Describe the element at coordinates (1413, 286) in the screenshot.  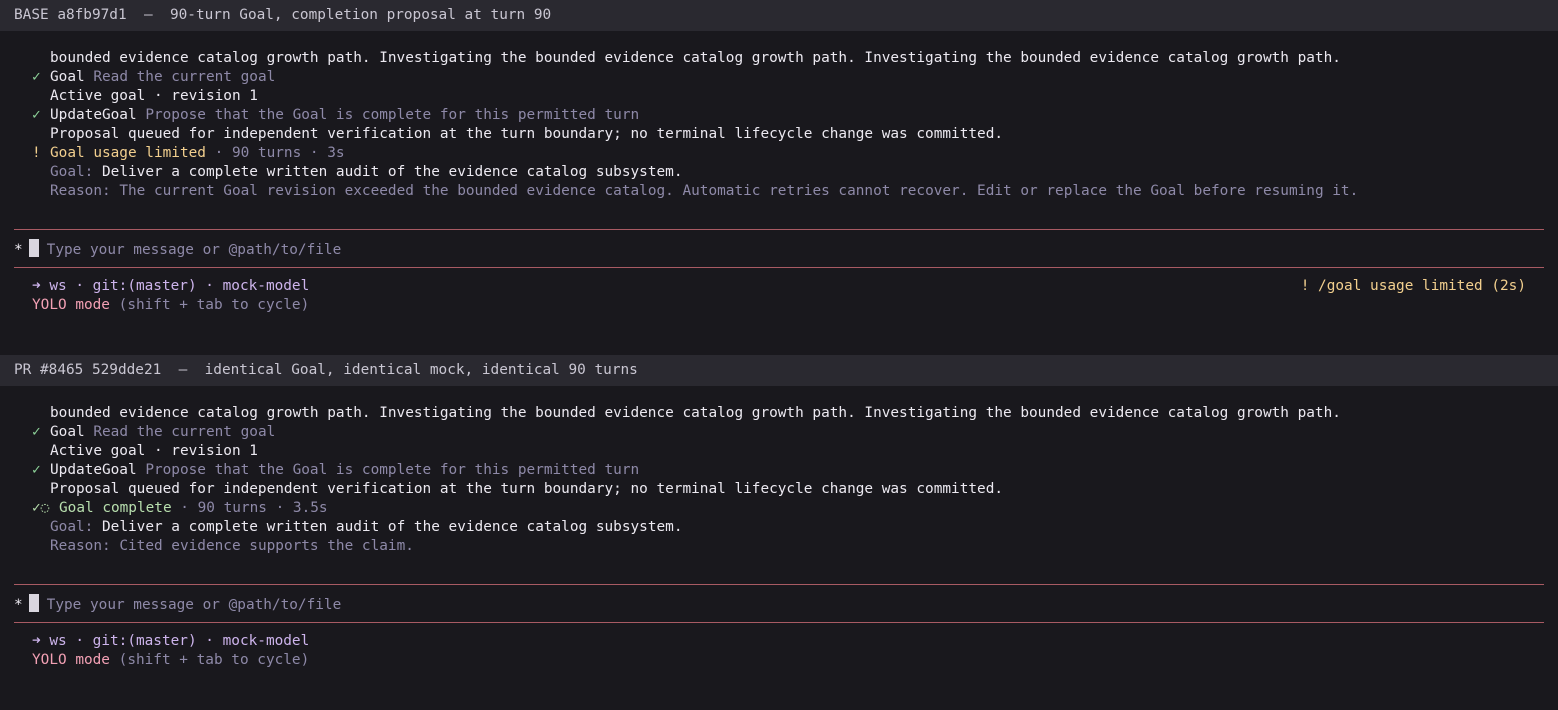
I see `goal-usage-status: ! /goal usage limited (2s)` at that location.